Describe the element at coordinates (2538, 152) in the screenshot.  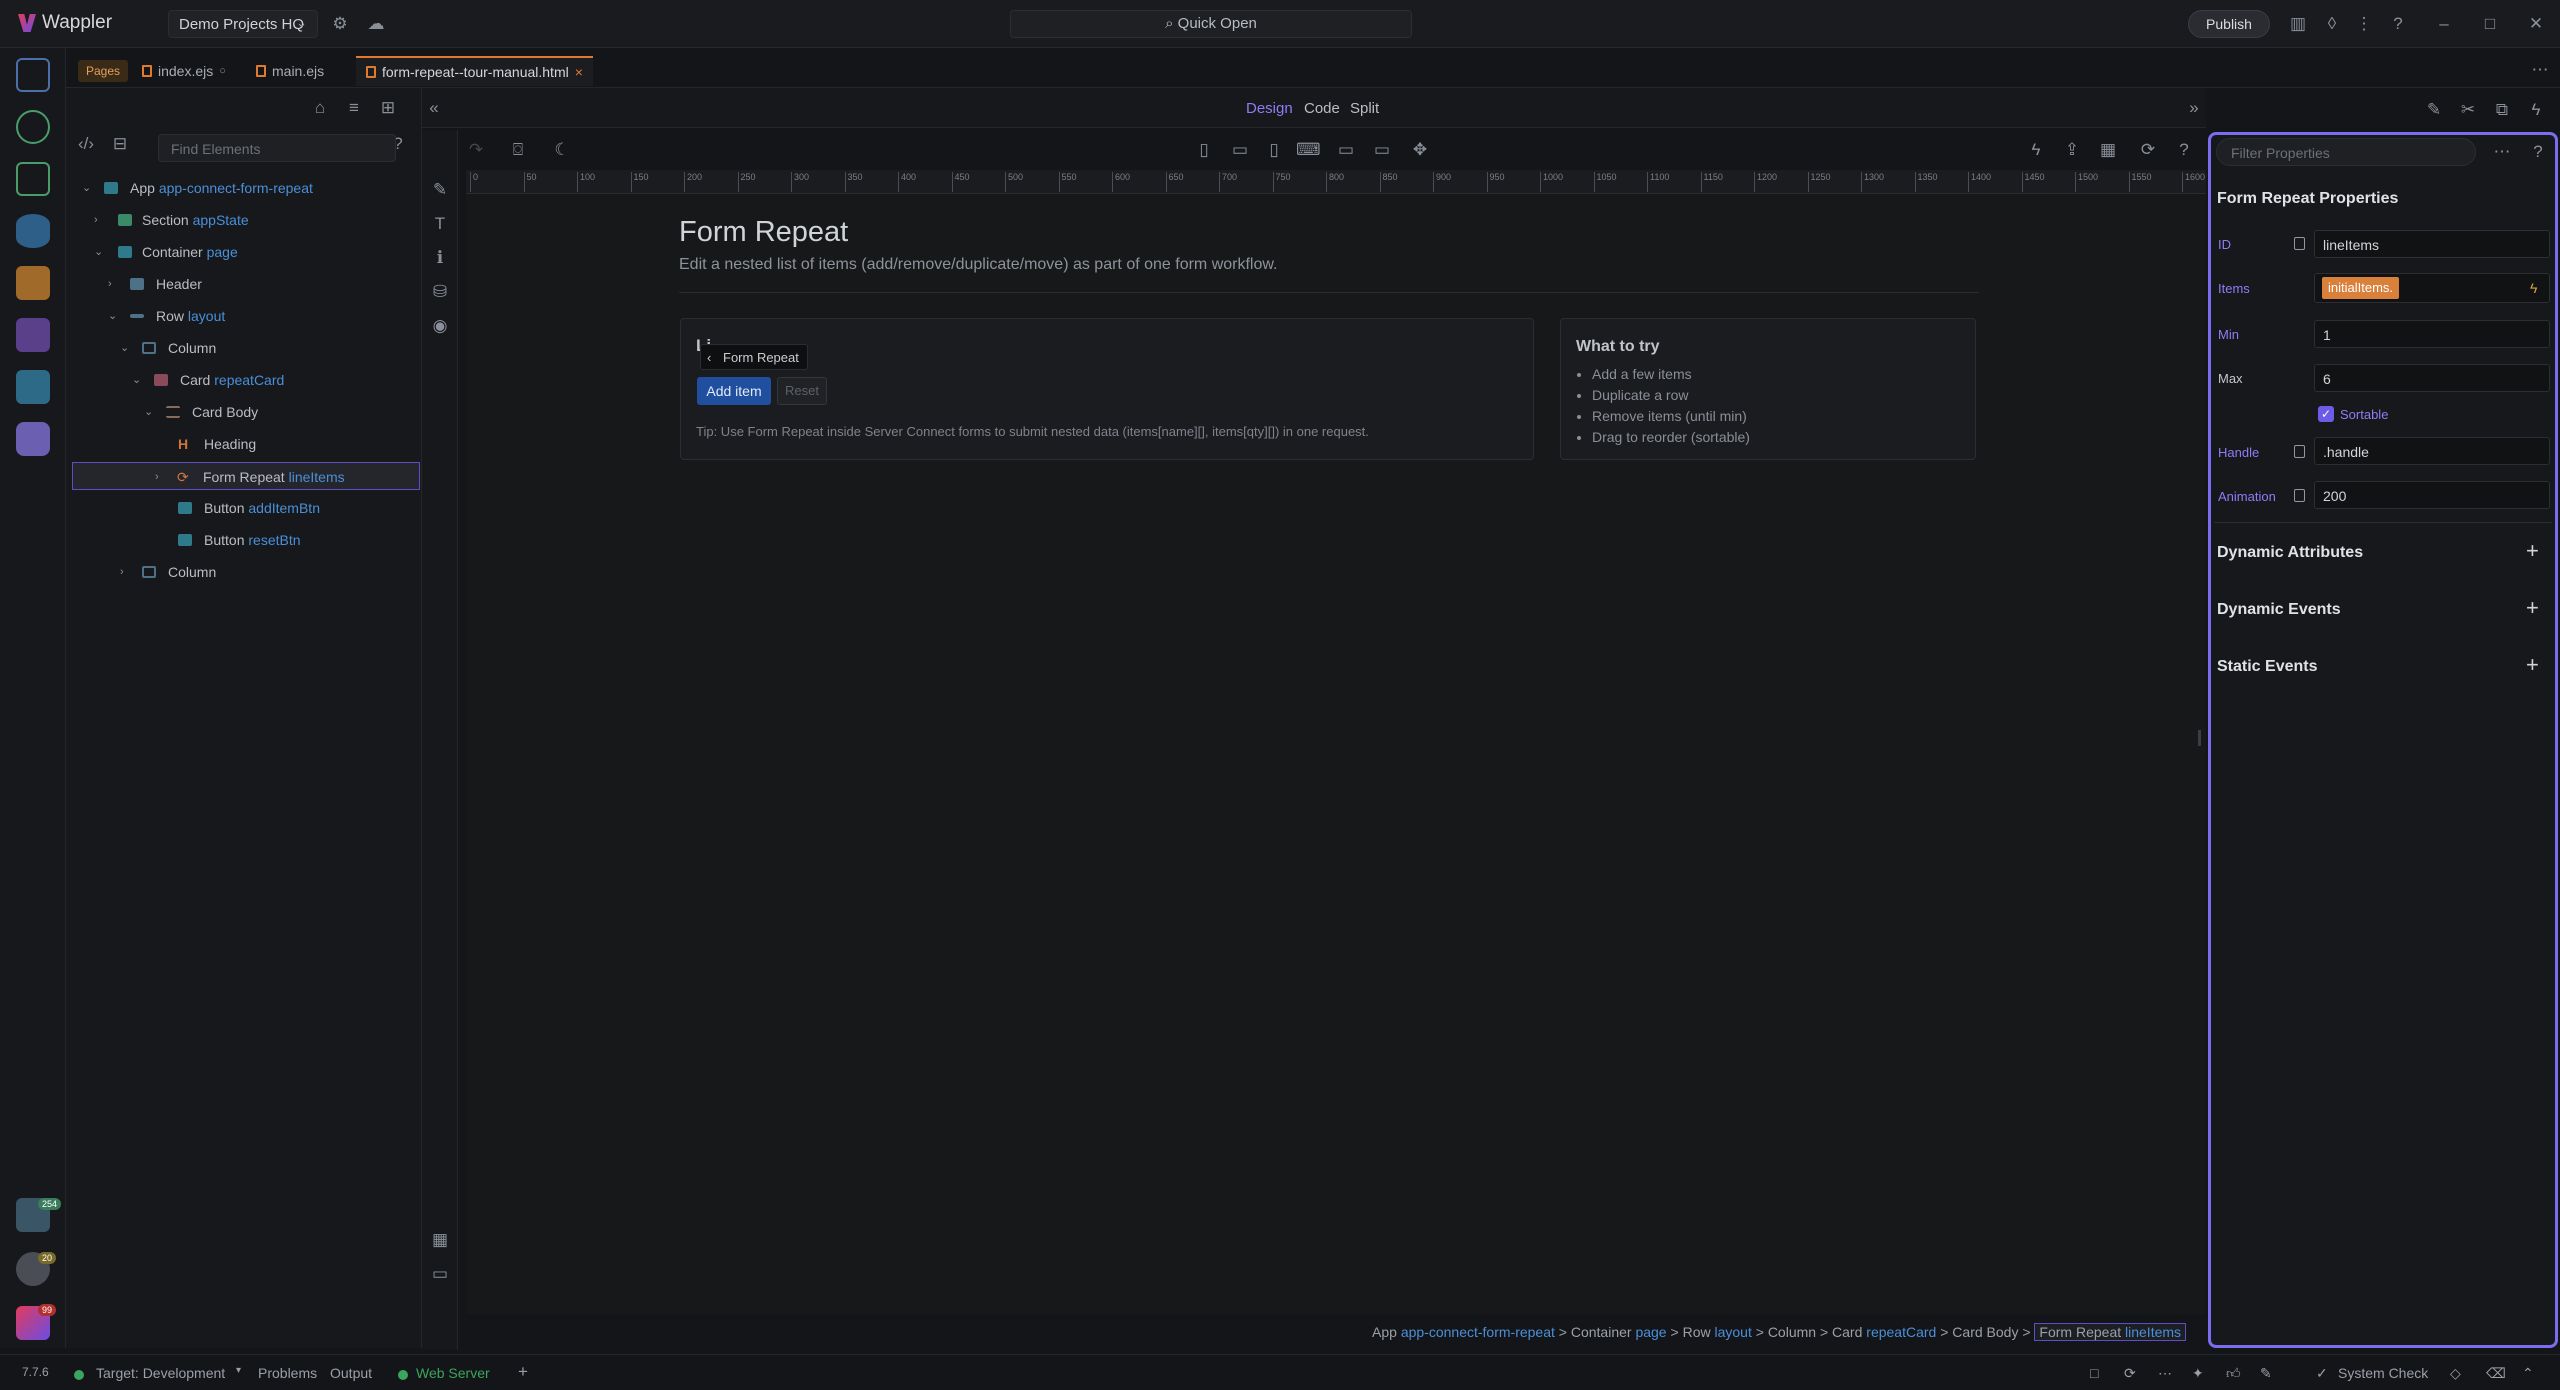
I see `props-help-icon: ?` at that location.